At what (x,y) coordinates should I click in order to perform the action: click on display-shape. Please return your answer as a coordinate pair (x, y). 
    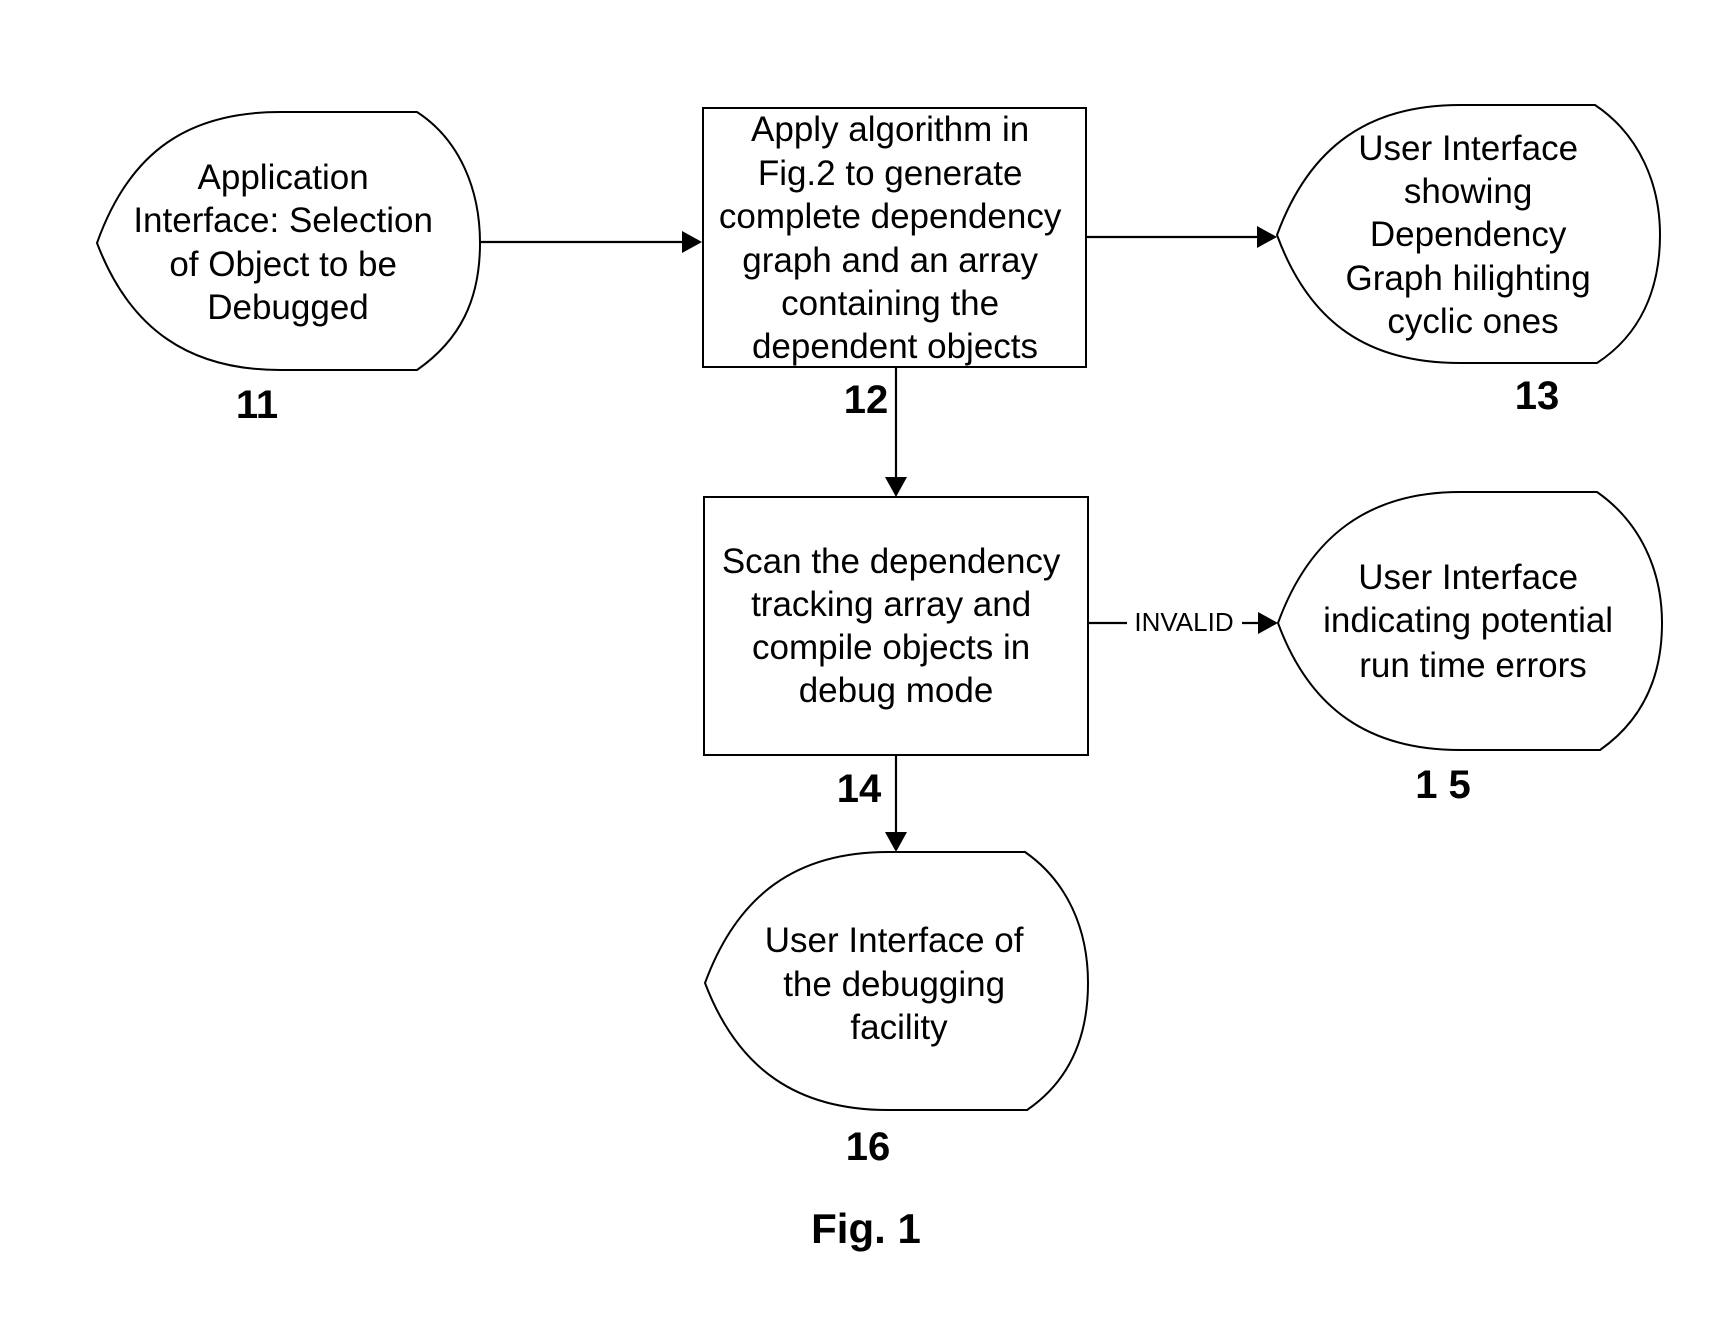
    Looking at the image, I should click on (288, 241).